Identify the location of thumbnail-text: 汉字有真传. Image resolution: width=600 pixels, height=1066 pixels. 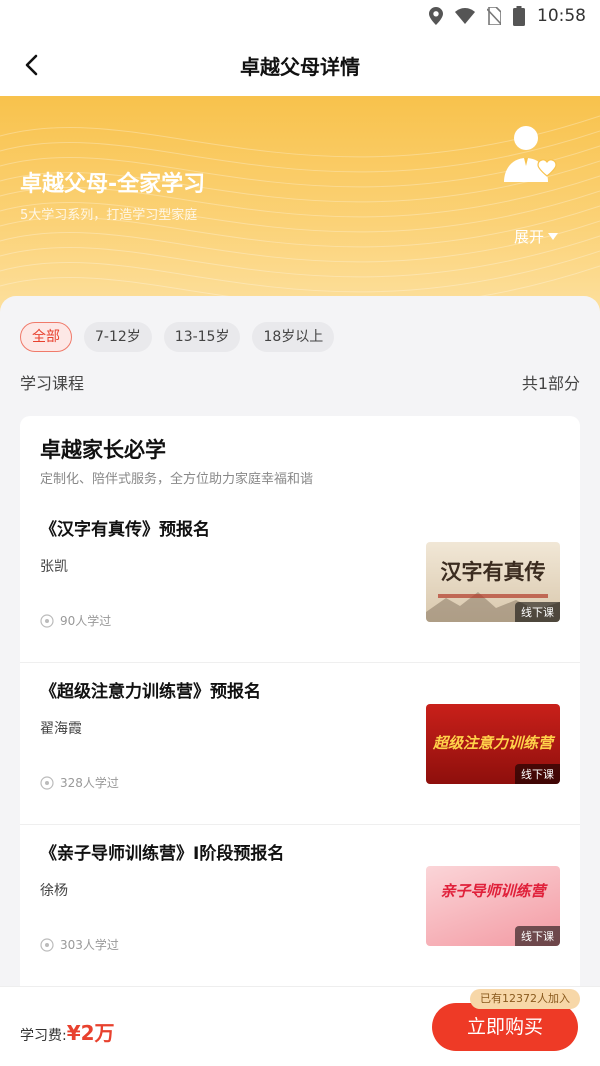
(493, 571).